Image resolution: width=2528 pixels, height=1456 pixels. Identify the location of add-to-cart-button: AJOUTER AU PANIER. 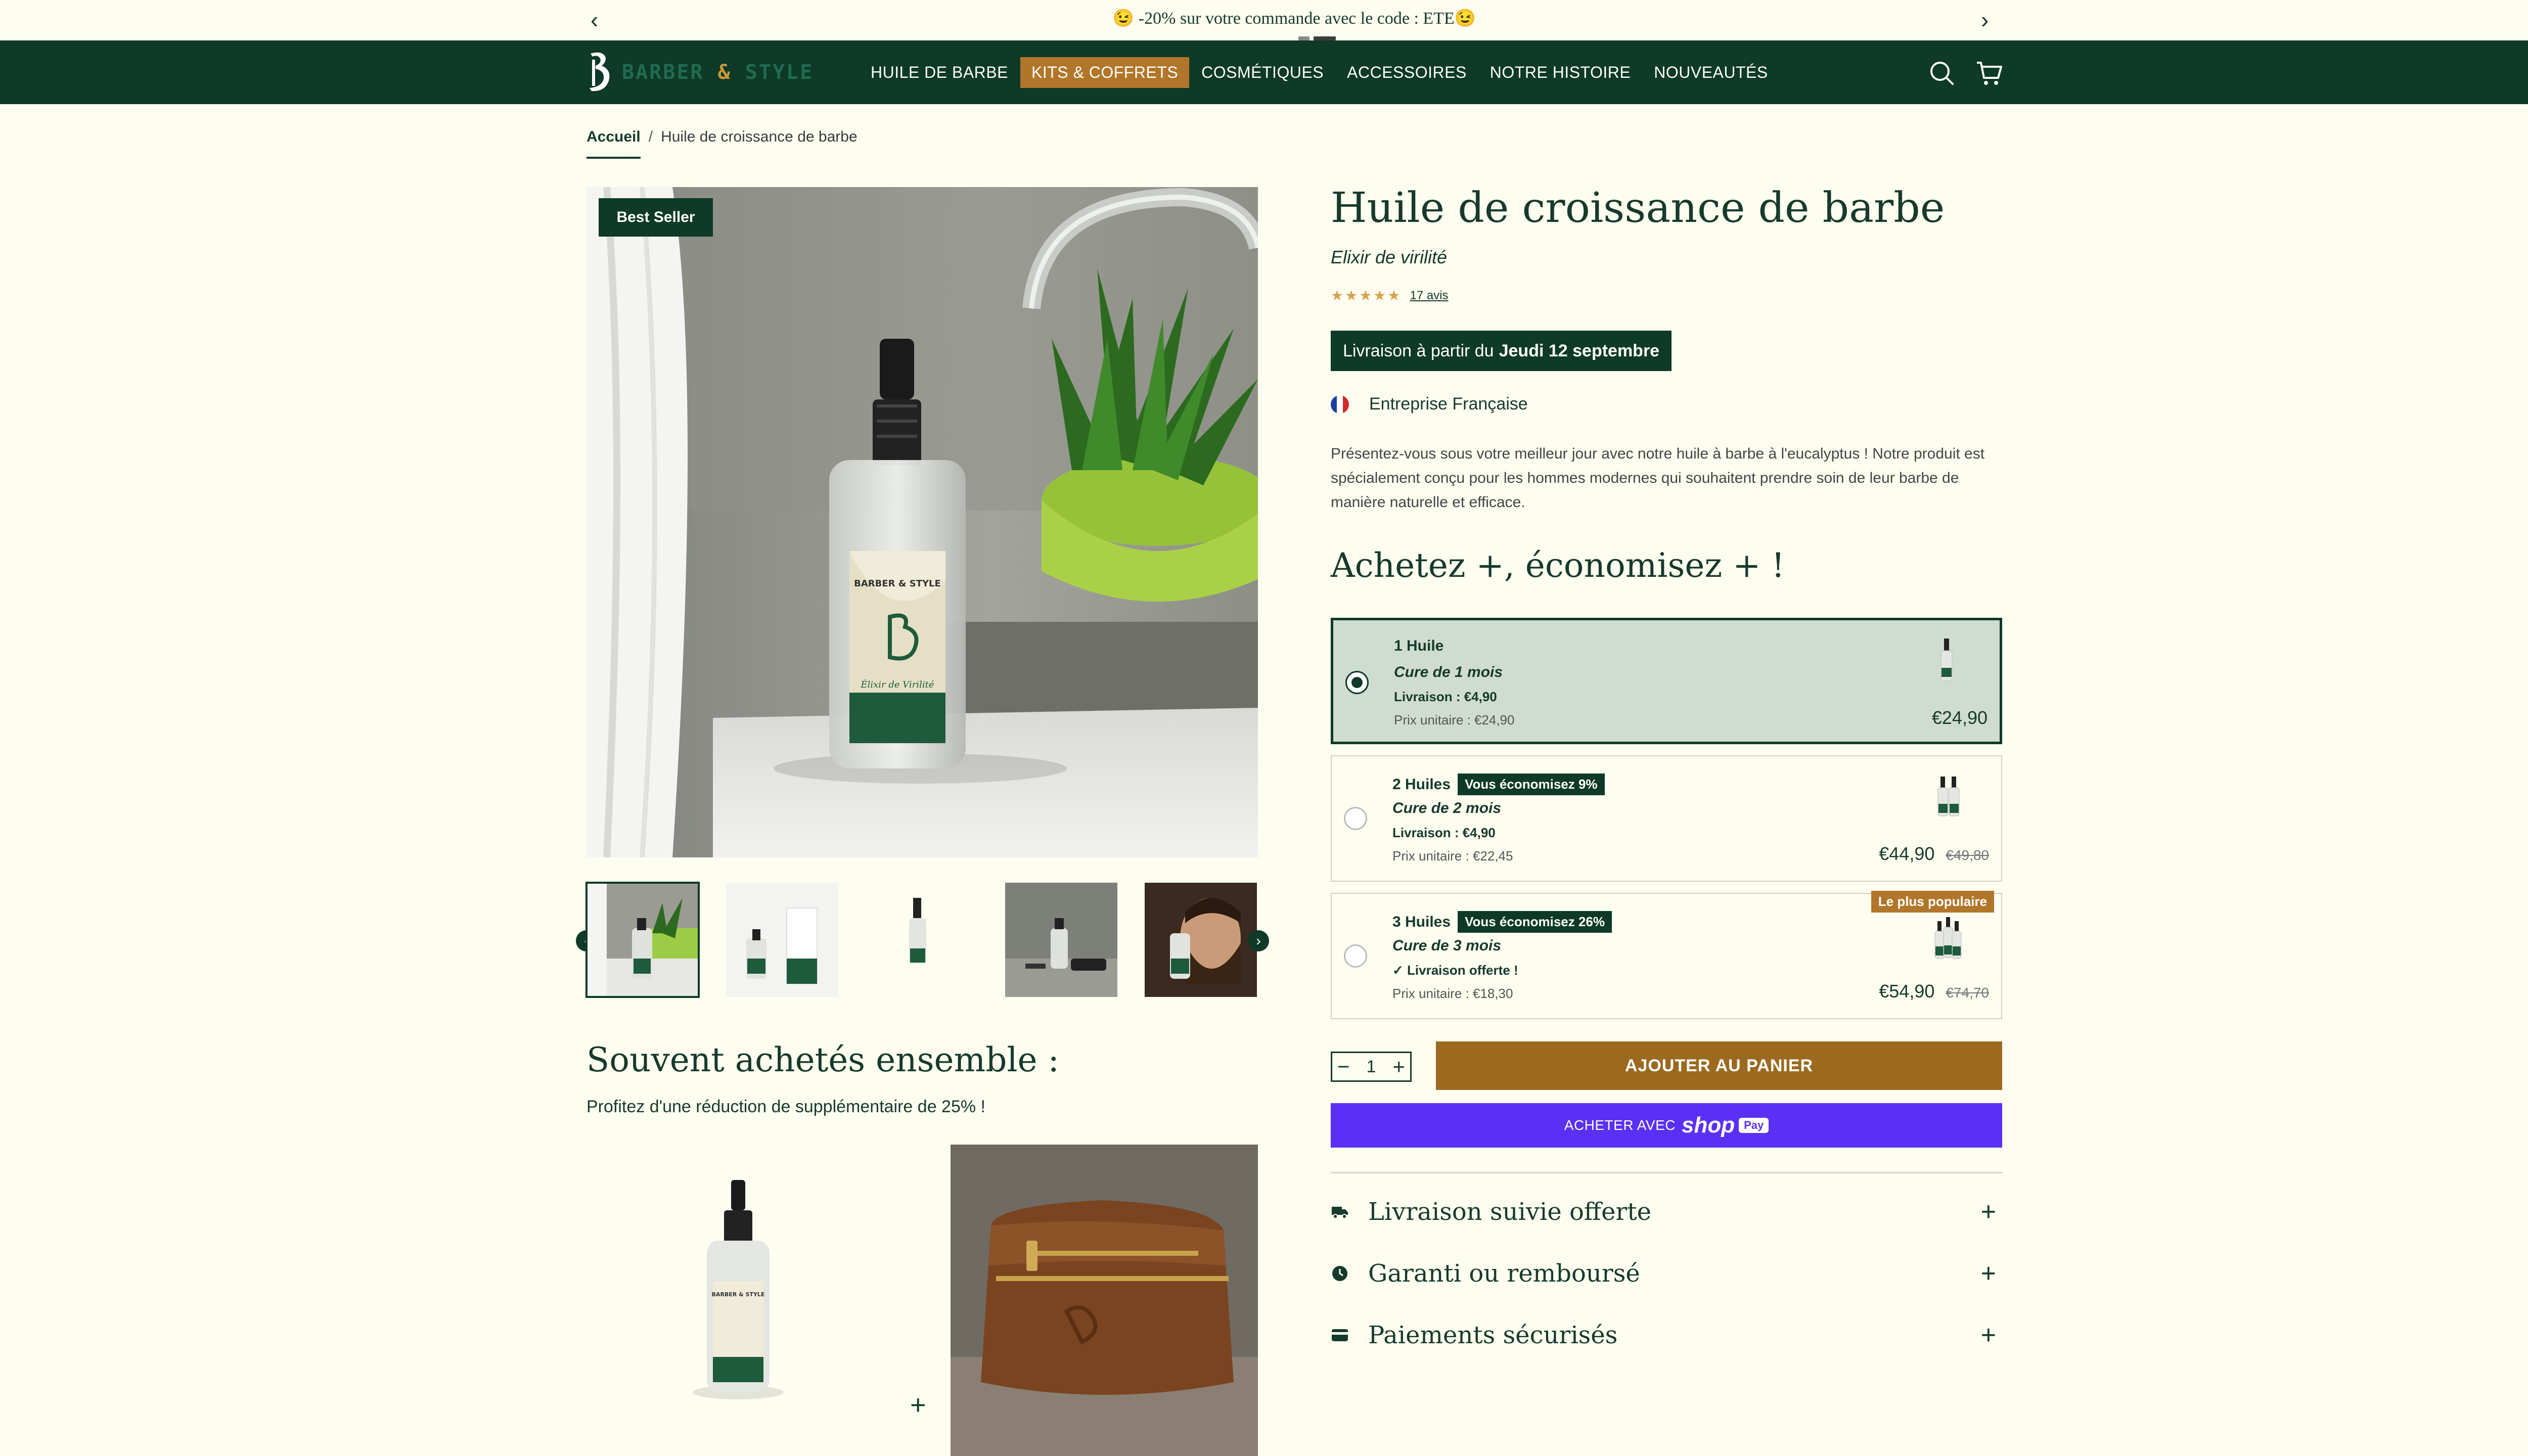
(1719, 1065).